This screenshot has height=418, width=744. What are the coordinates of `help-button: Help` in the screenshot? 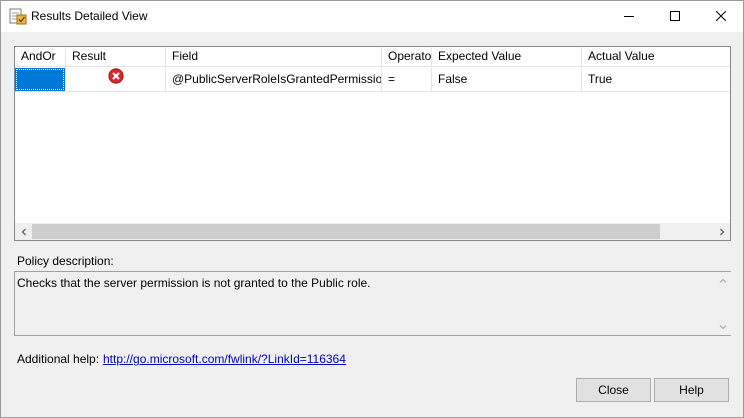 It's located at (691, 390).